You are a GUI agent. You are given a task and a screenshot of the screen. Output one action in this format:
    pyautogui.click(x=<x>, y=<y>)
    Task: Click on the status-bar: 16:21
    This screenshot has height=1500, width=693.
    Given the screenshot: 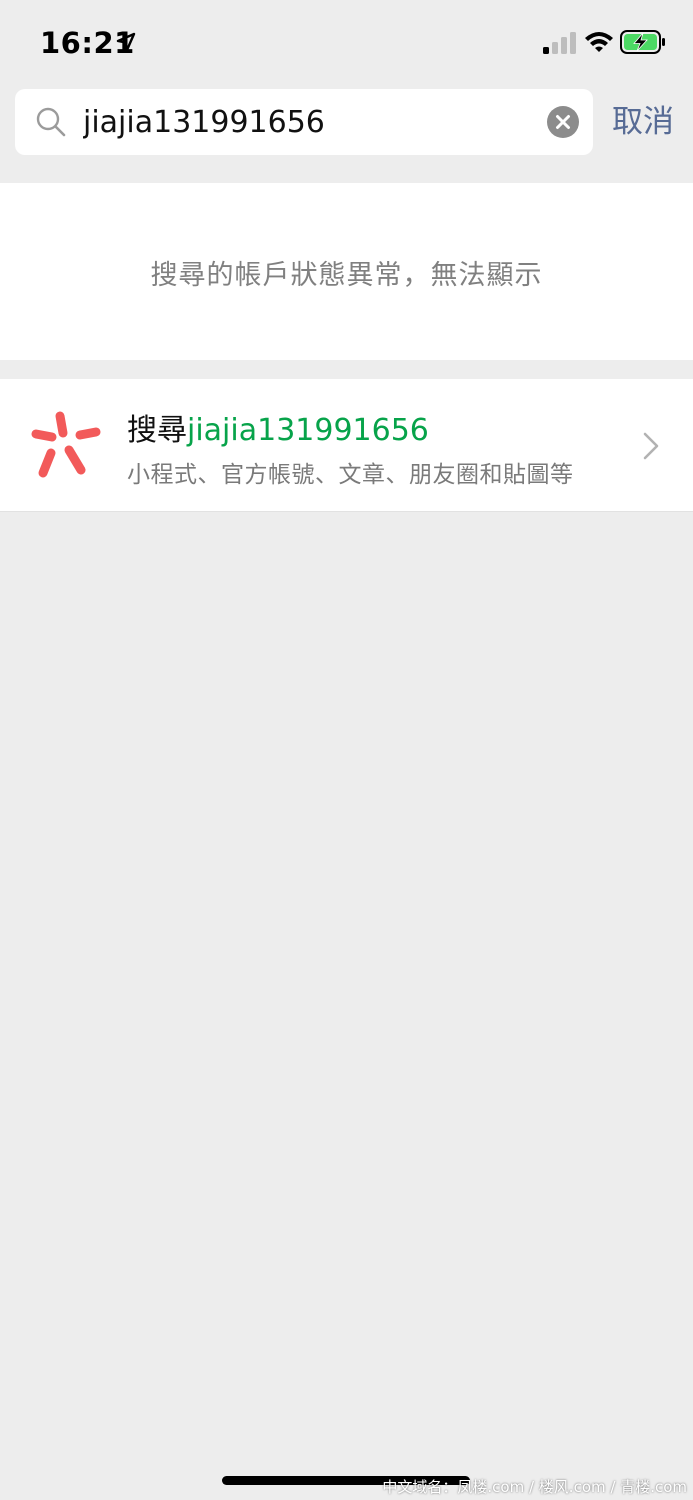 What is the action you would take?
    pyautogui.click(x=346, y=42)
    